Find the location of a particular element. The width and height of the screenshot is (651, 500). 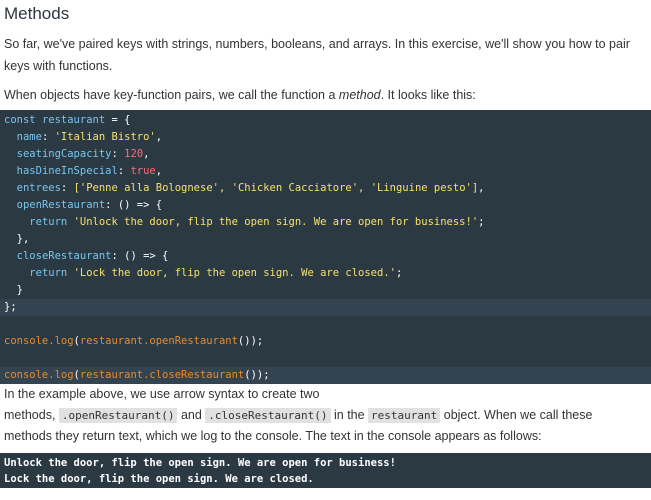

inline-code-restaurant: restaurant is located at coordinates (404, 415).